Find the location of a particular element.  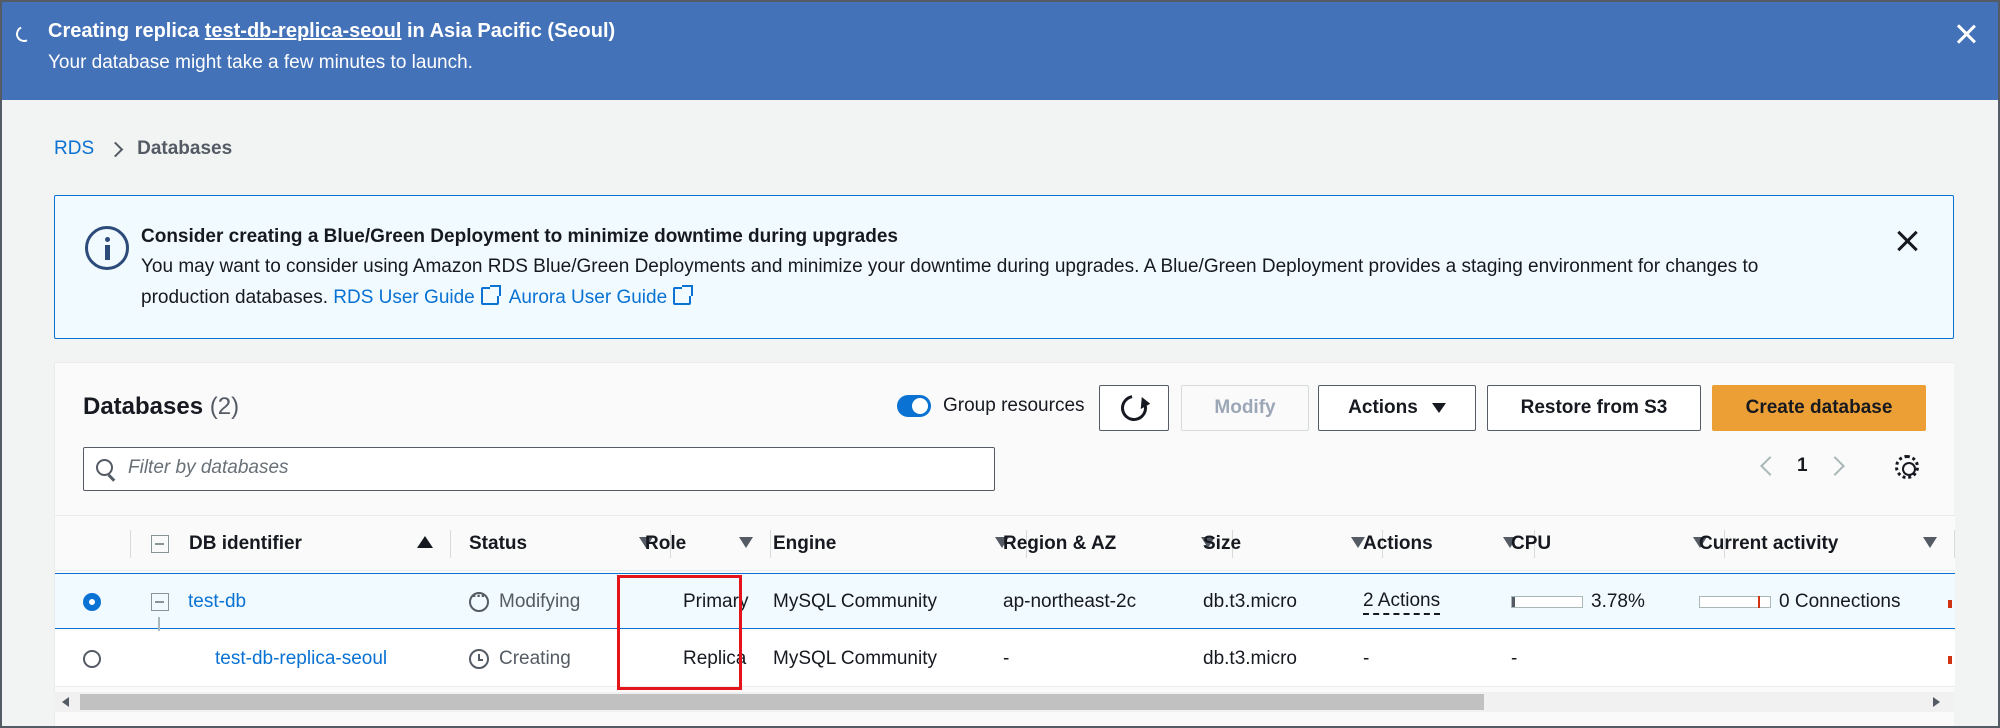

restore-from-s3-button: Restore from S3 is located at coordinates (1594, 408).